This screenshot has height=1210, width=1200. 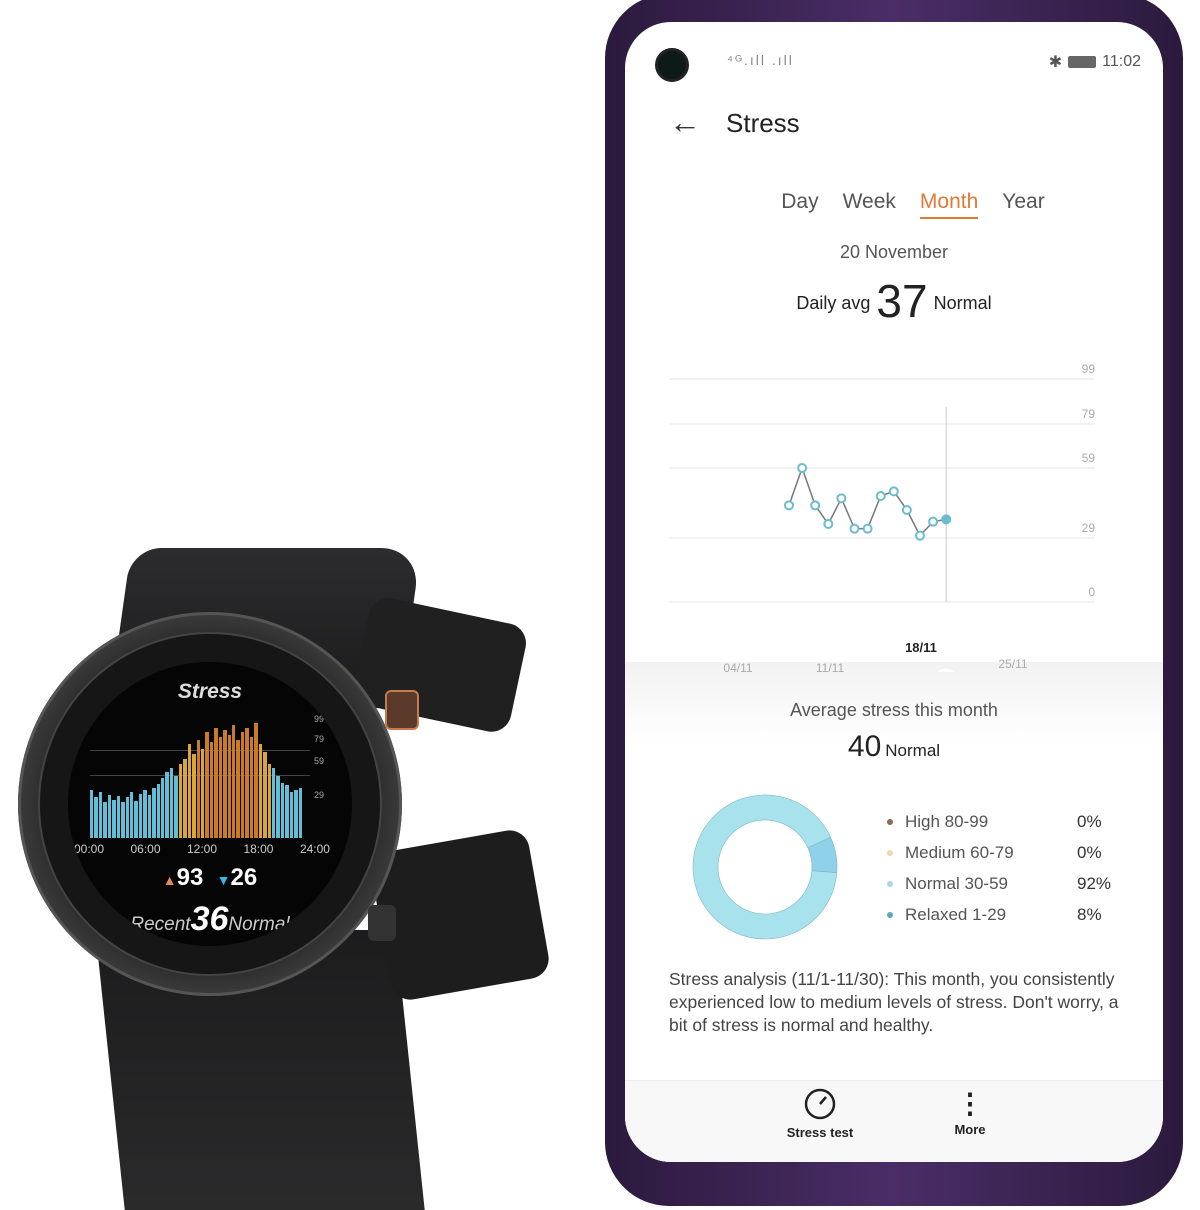 What do you see at coordinates (970, 1103) in the screenshot?
I see `more-vertical-icon: ⋮` at bounding box center [970, 1103].